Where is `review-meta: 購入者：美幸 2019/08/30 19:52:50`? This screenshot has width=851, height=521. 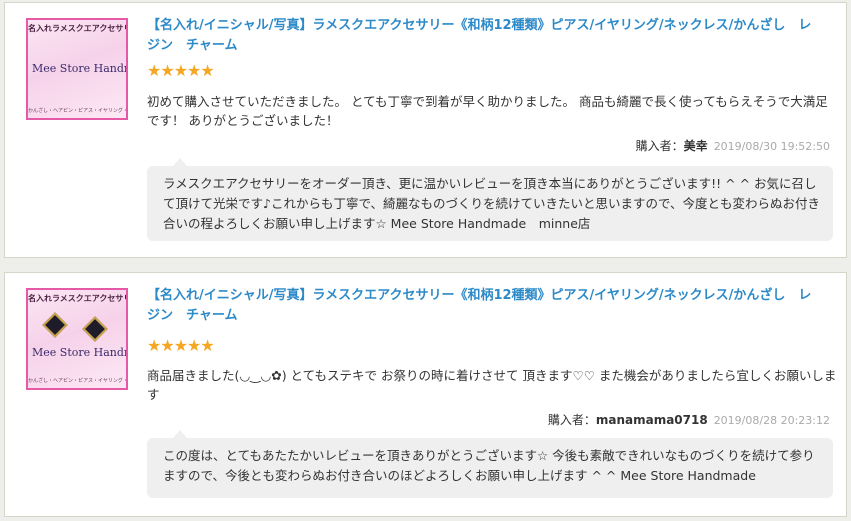
review-meta: 購入者：美幸 2019/08/30 19:52:50 is located at coordinates (733, 145).